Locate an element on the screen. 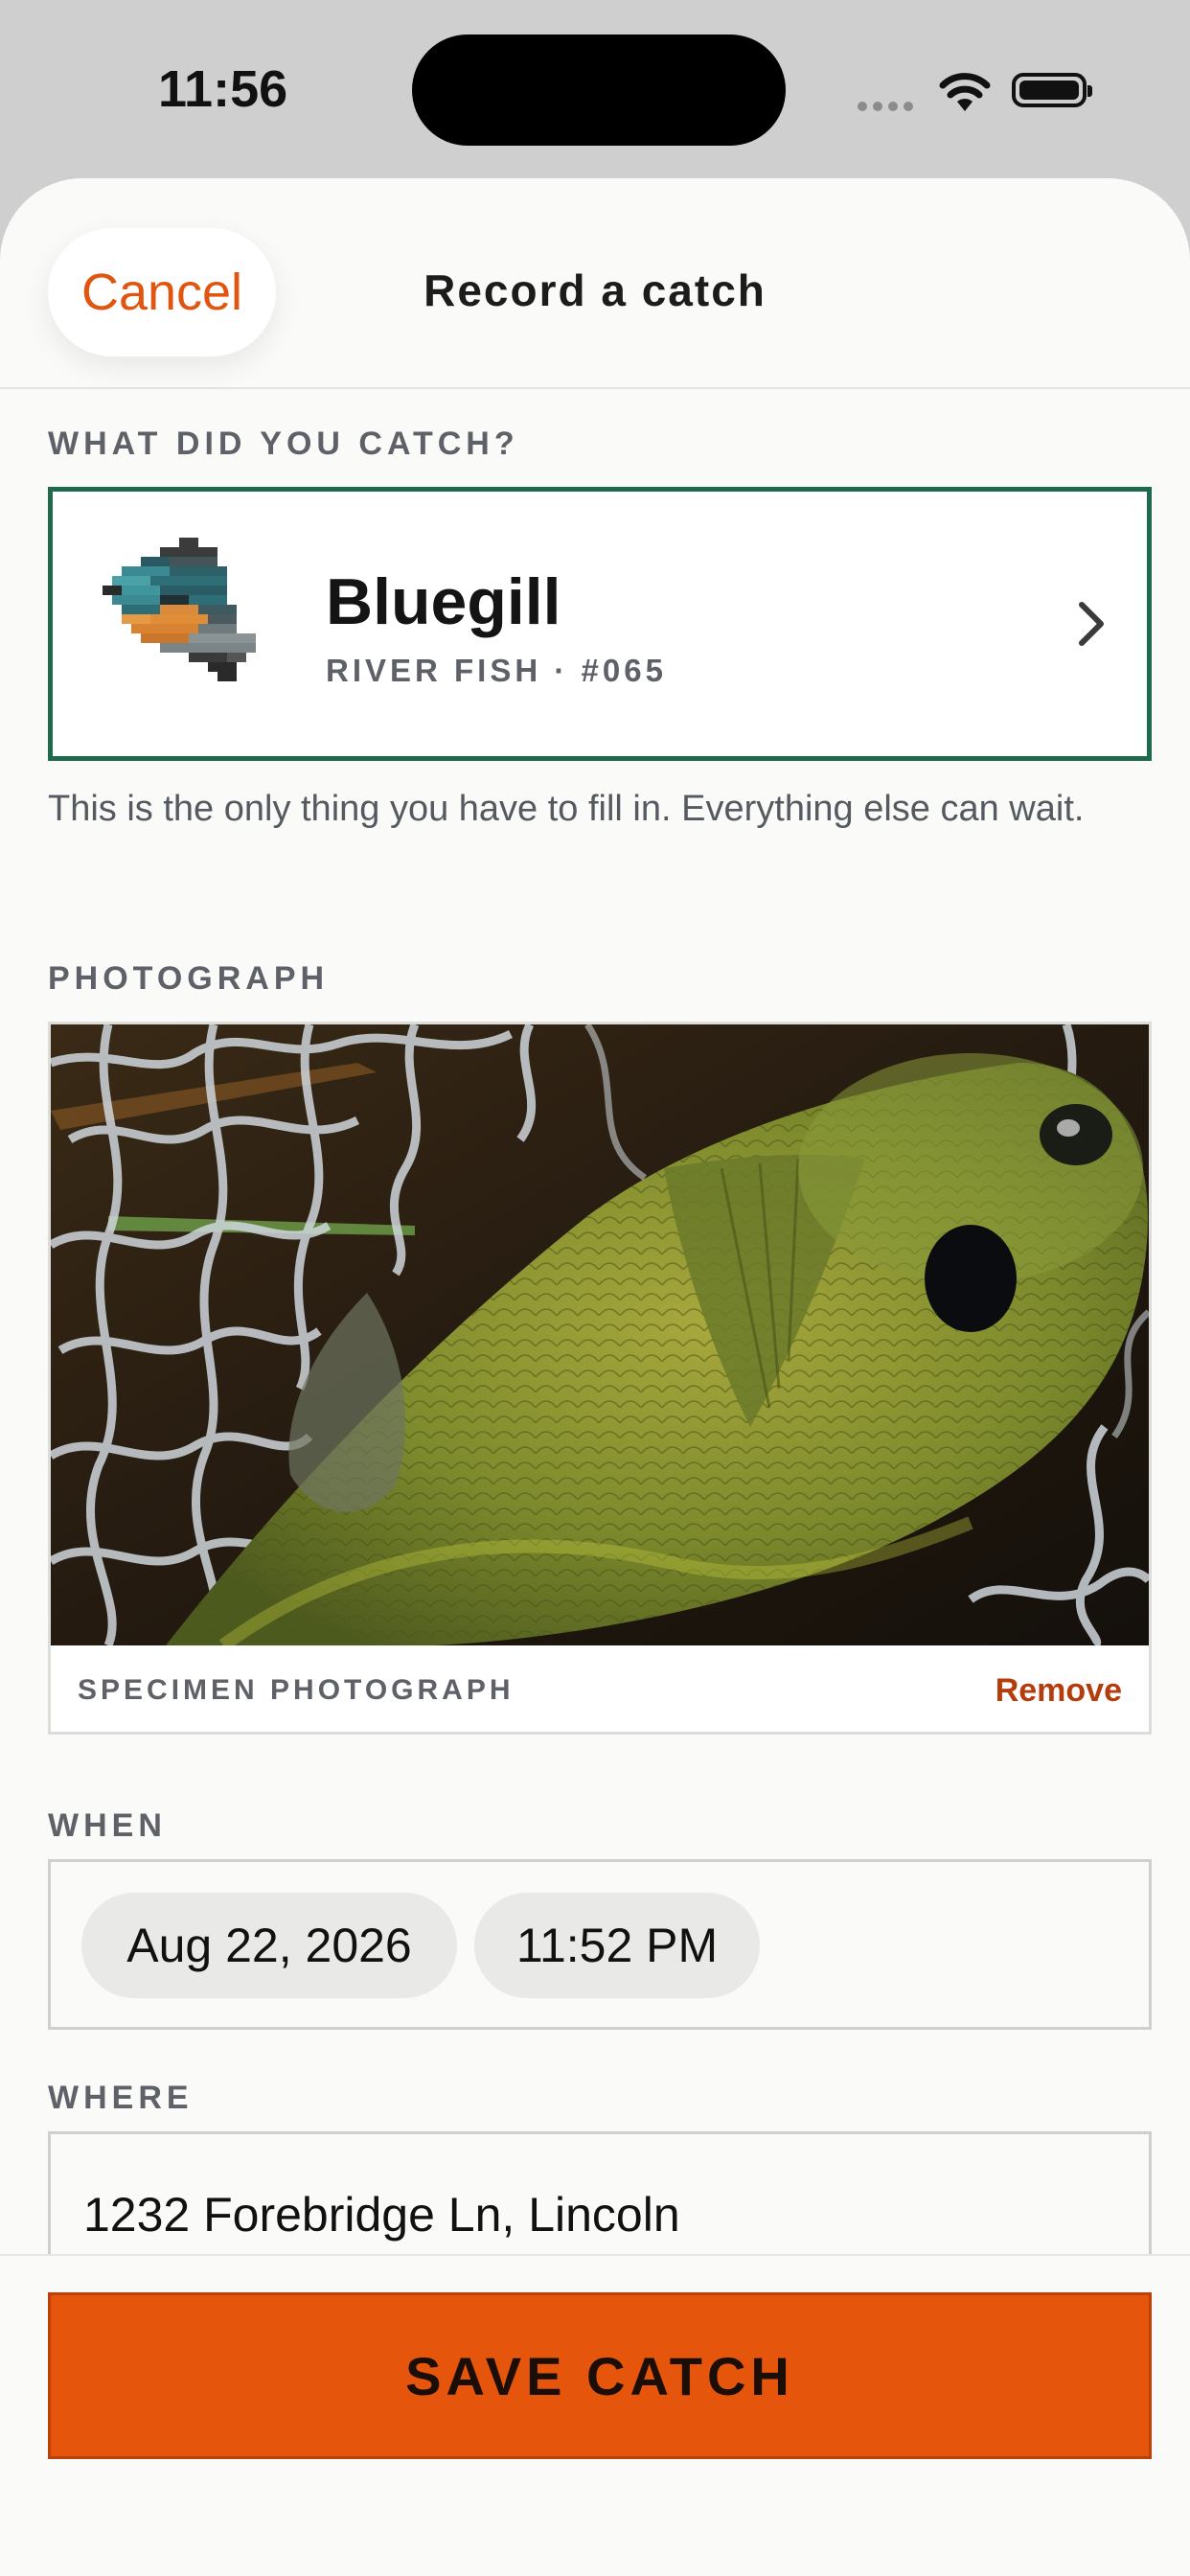  save-catch-button: SAVE CATCH is located at coordinates (600, 2375).